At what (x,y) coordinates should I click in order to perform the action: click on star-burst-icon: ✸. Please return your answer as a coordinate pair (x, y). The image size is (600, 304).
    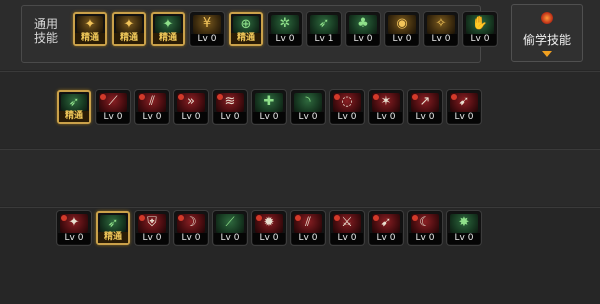
    Looking at the image, I should click on (464, 222).